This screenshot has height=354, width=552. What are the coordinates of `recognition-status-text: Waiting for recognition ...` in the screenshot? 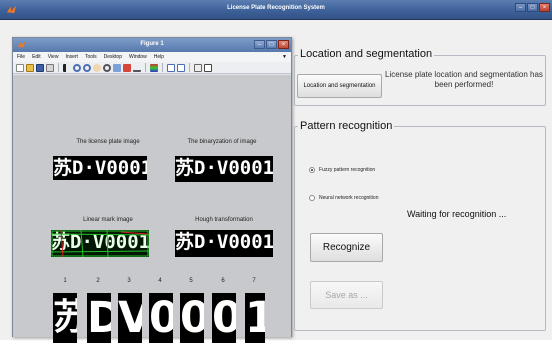 It's located at (457, 214).